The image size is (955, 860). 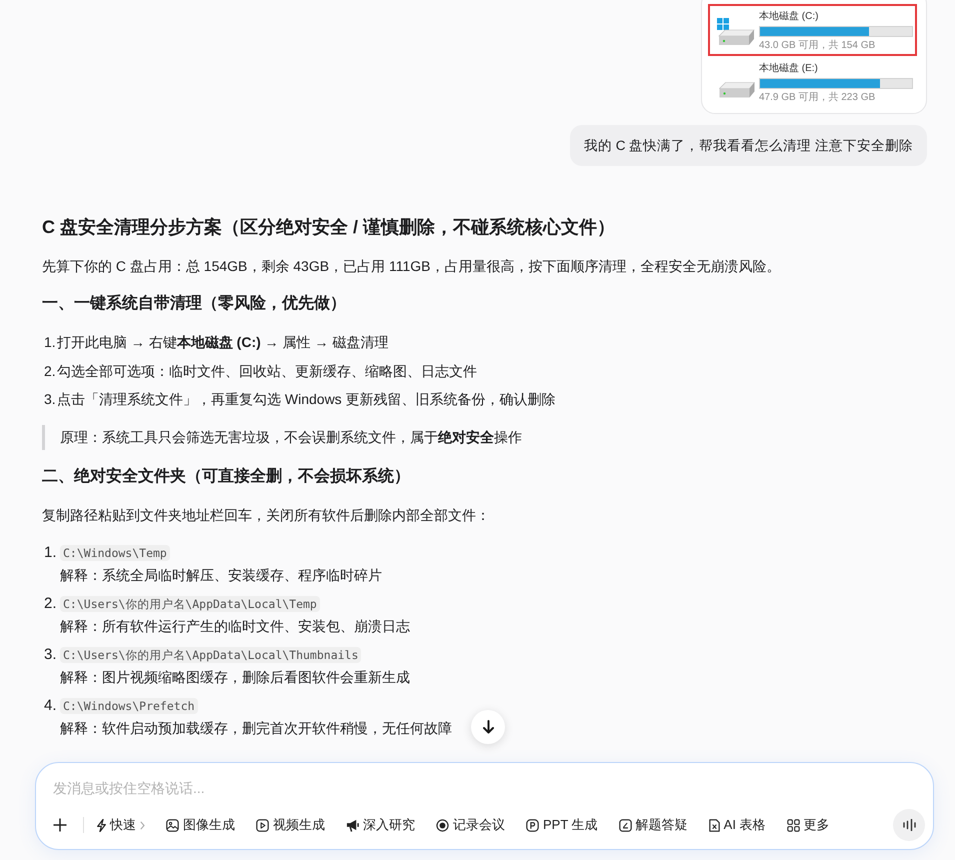 I want to click on folder-path-code: C:\Windows\Prefetch, so click(x=129, y=706).